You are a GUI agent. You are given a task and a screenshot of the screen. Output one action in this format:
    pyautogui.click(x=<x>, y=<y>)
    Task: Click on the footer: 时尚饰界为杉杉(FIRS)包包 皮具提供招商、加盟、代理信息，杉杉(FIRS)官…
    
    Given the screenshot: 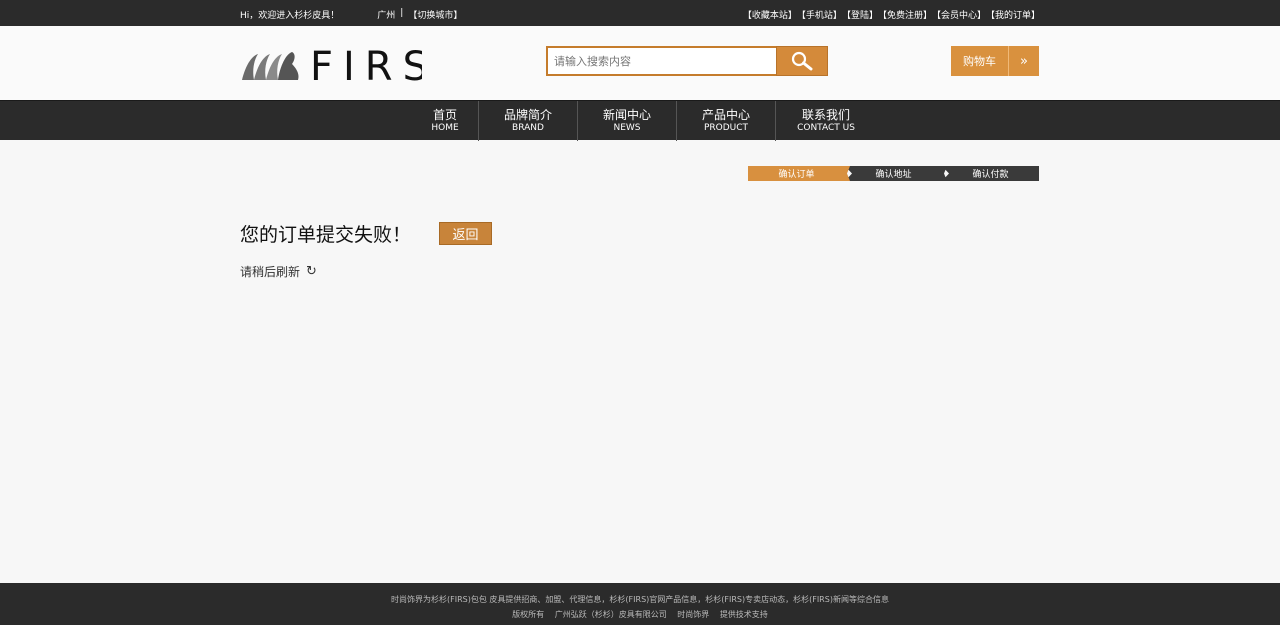 What is the action you would take?
    pyautogui.click(x=640, y=604)
    